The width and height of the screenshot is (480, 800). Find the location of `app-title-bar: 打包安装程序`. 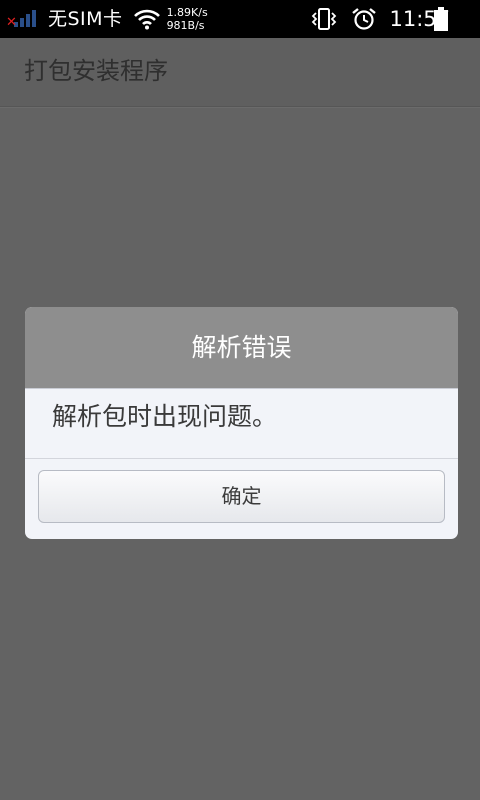

app-title-bar: 打包安装程序 is located at coordinates (240, 72).